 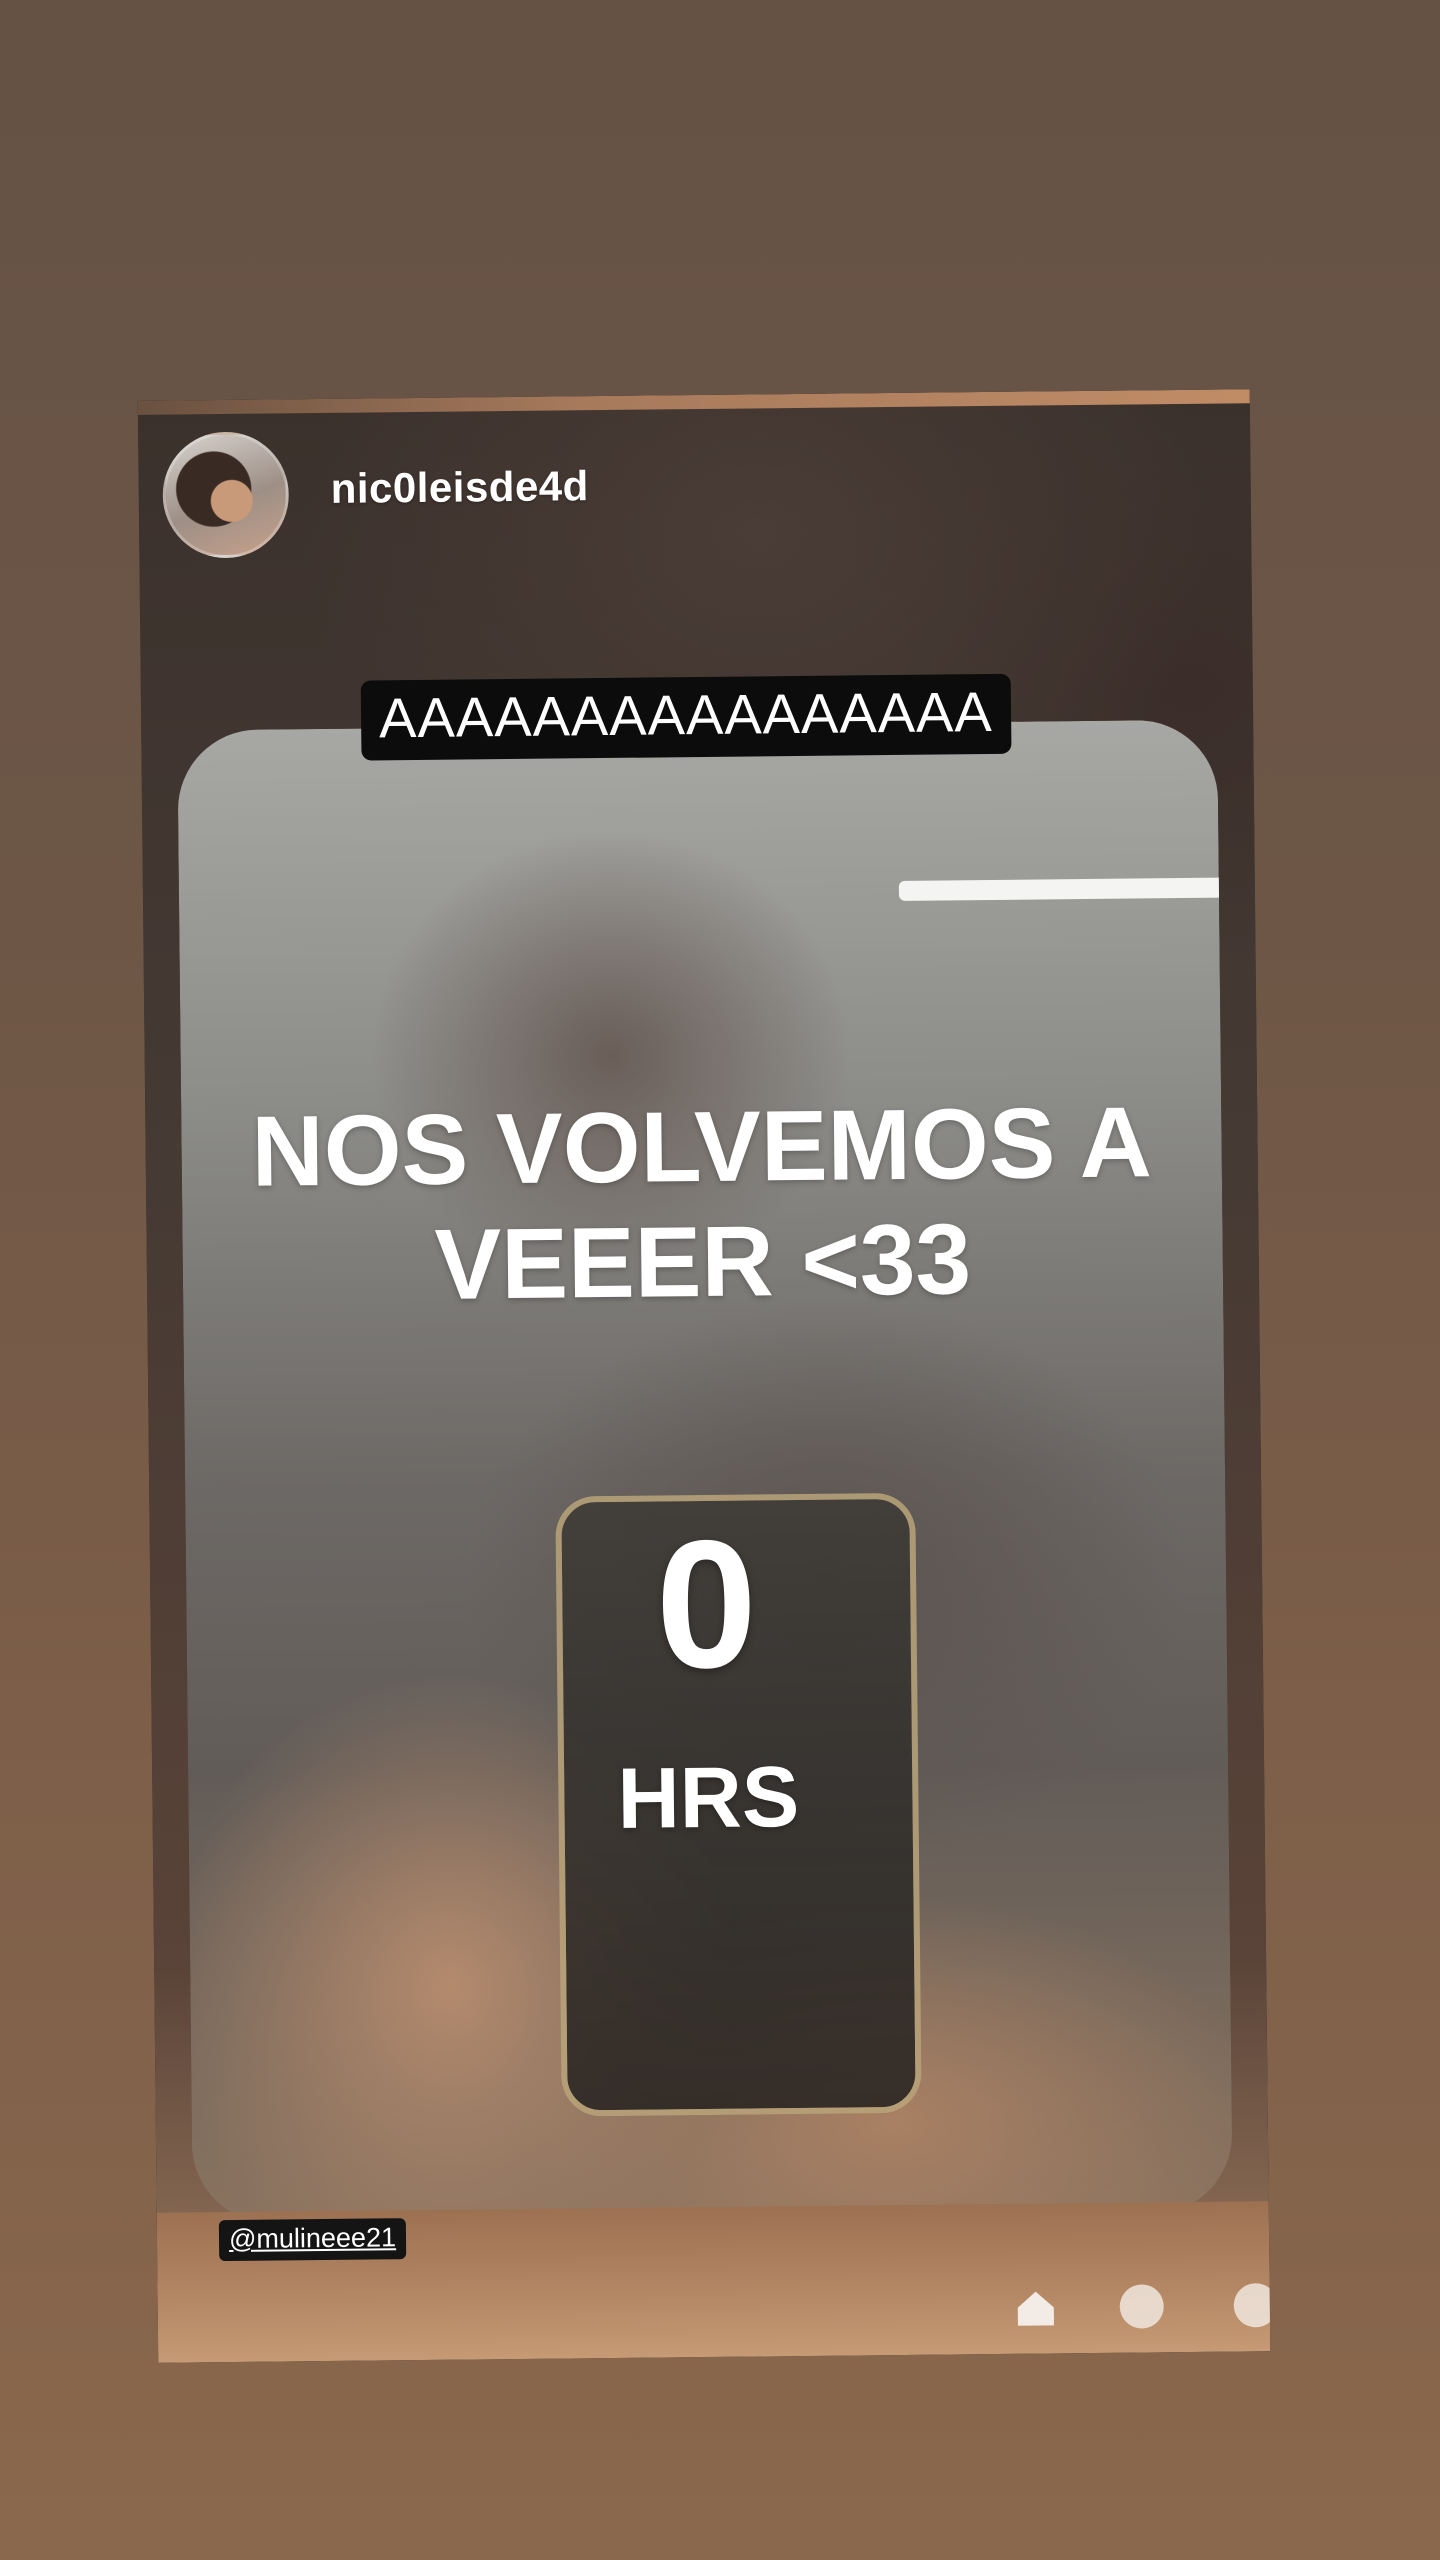 I want to click on countdown-value: 0, so click(x=706, y=1604).